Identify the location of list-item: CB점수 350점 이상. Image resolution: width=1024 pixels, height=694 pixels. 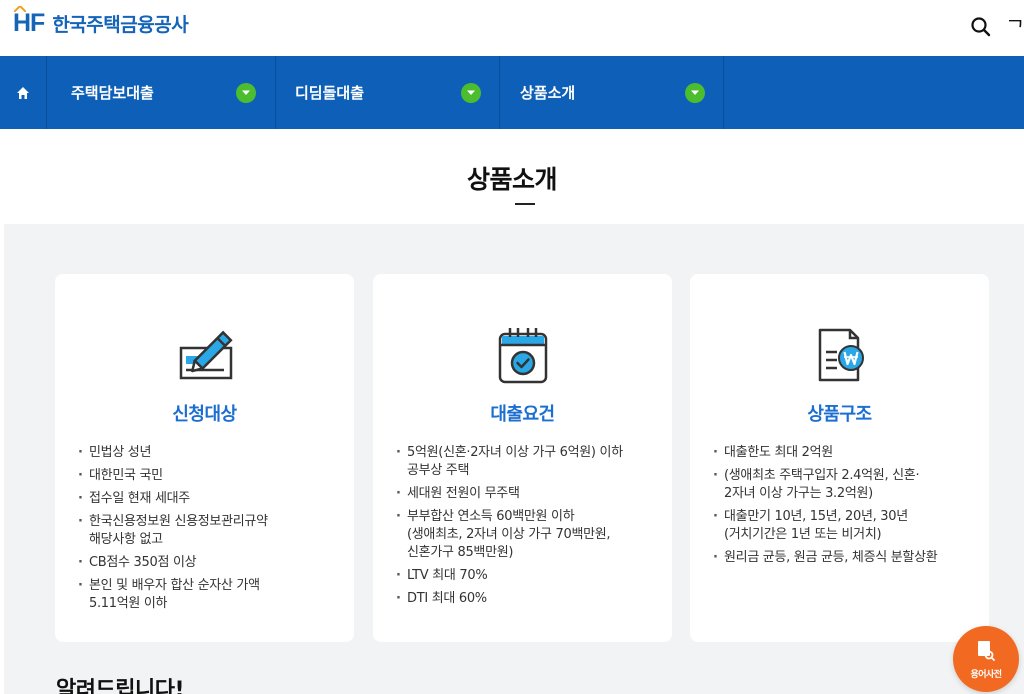
(208, 563).